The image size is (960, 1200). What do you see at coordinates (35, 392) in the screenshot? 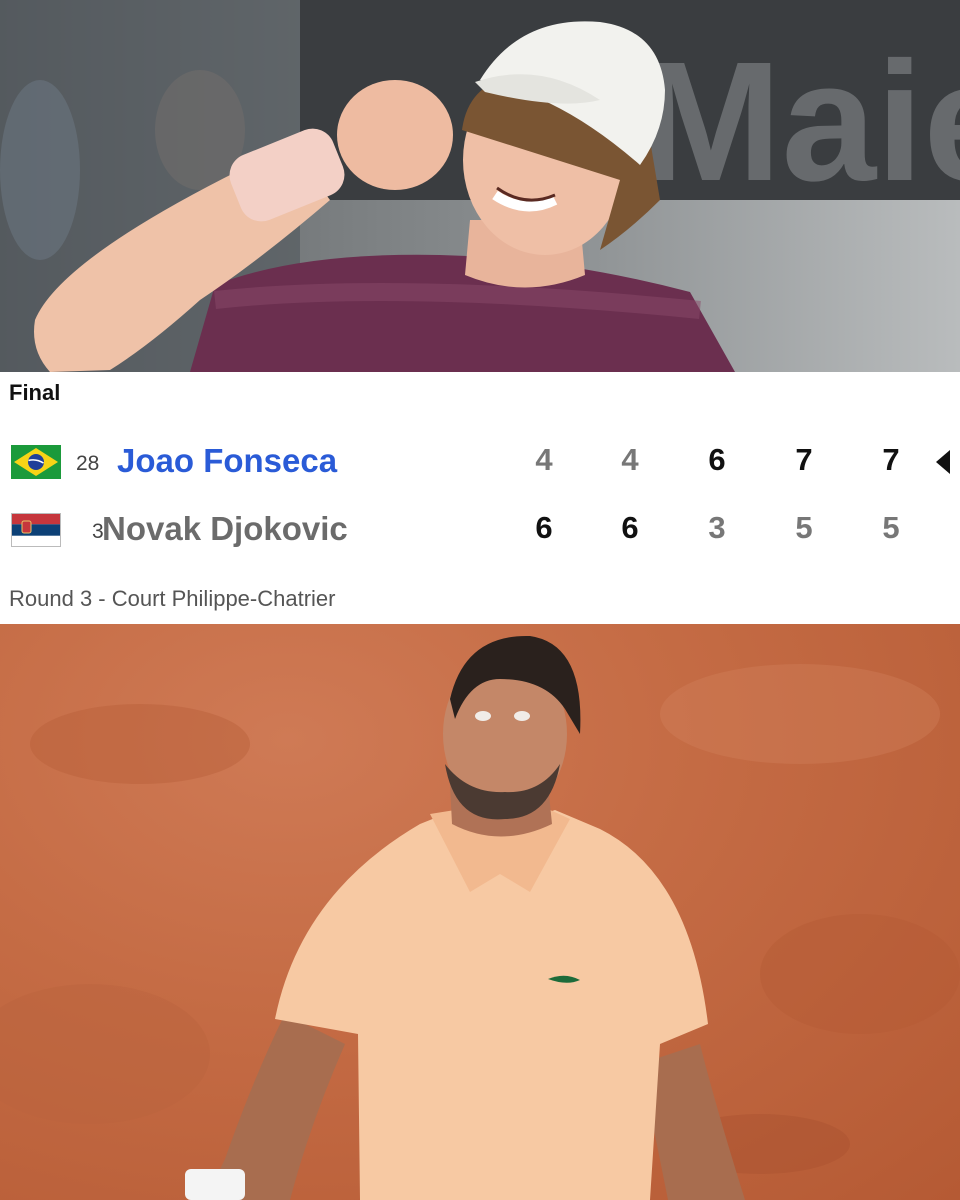
I see `match-status: Final` at bounding box center [35, 392].